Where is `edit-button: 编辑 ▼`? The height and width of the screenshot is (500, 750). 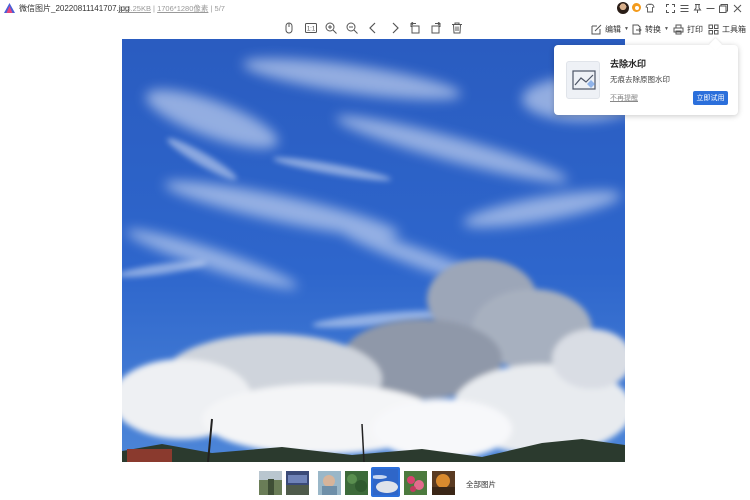 edit-button: 编辑 ▼ is located at coordinates (610, 29).